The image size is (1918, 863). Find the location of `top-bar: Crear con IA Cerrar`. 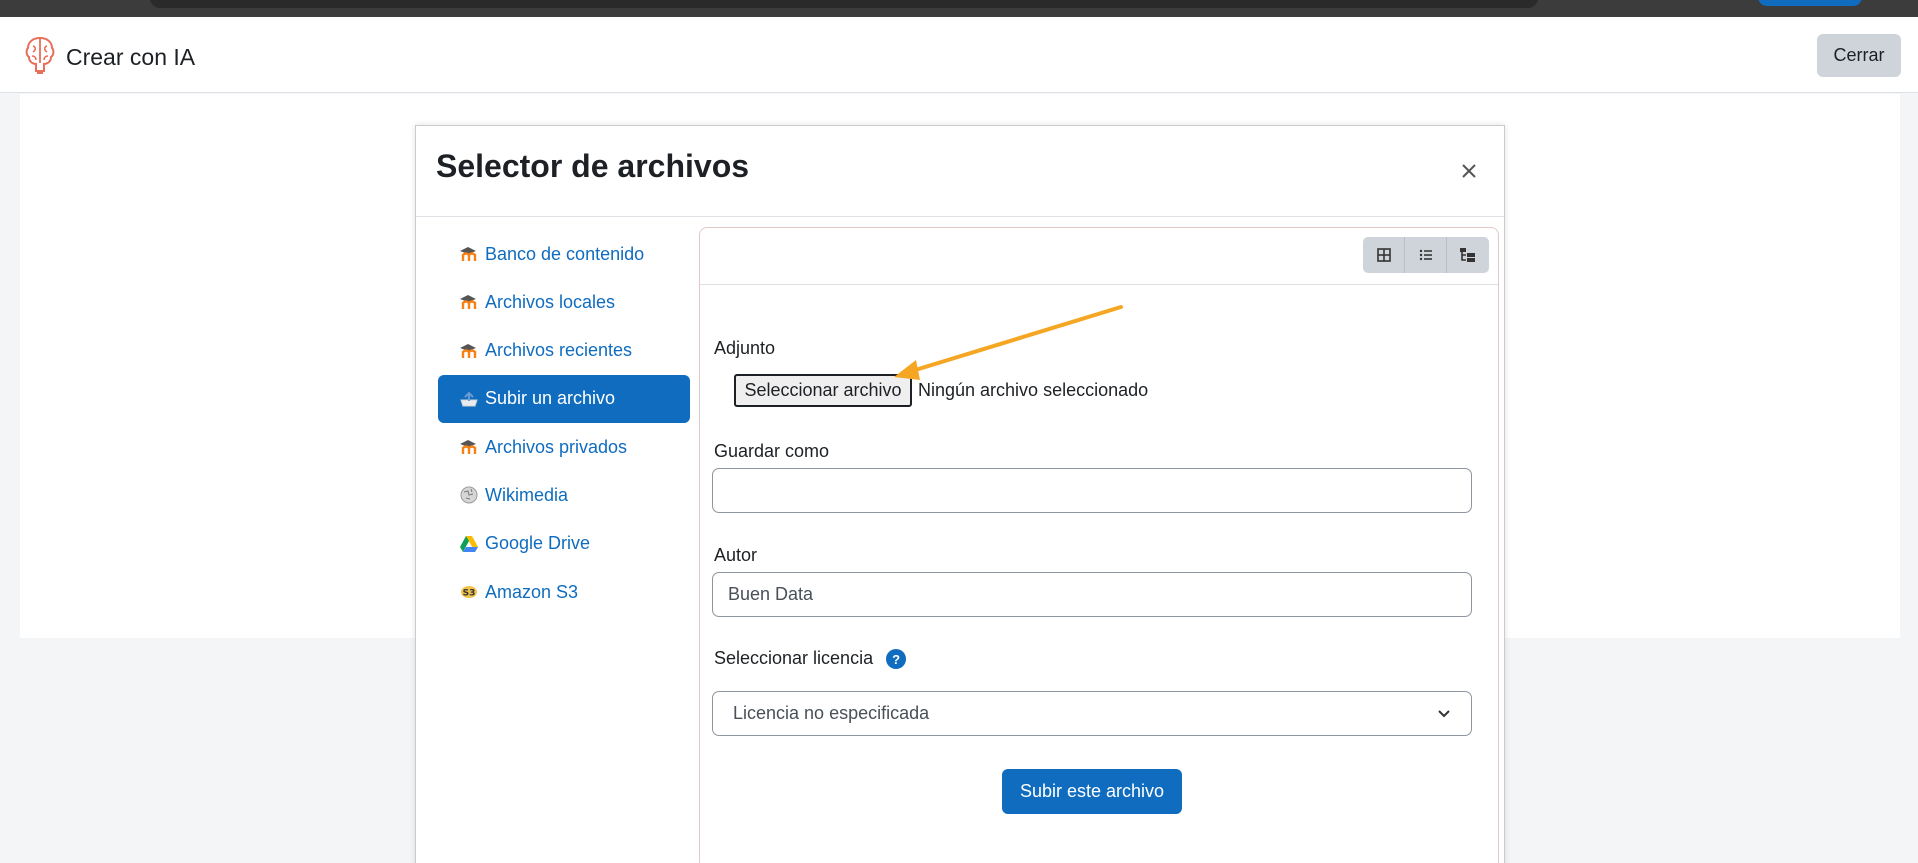

top-bar: Crear con IA Cerrar is located at coordinates (959, 55).